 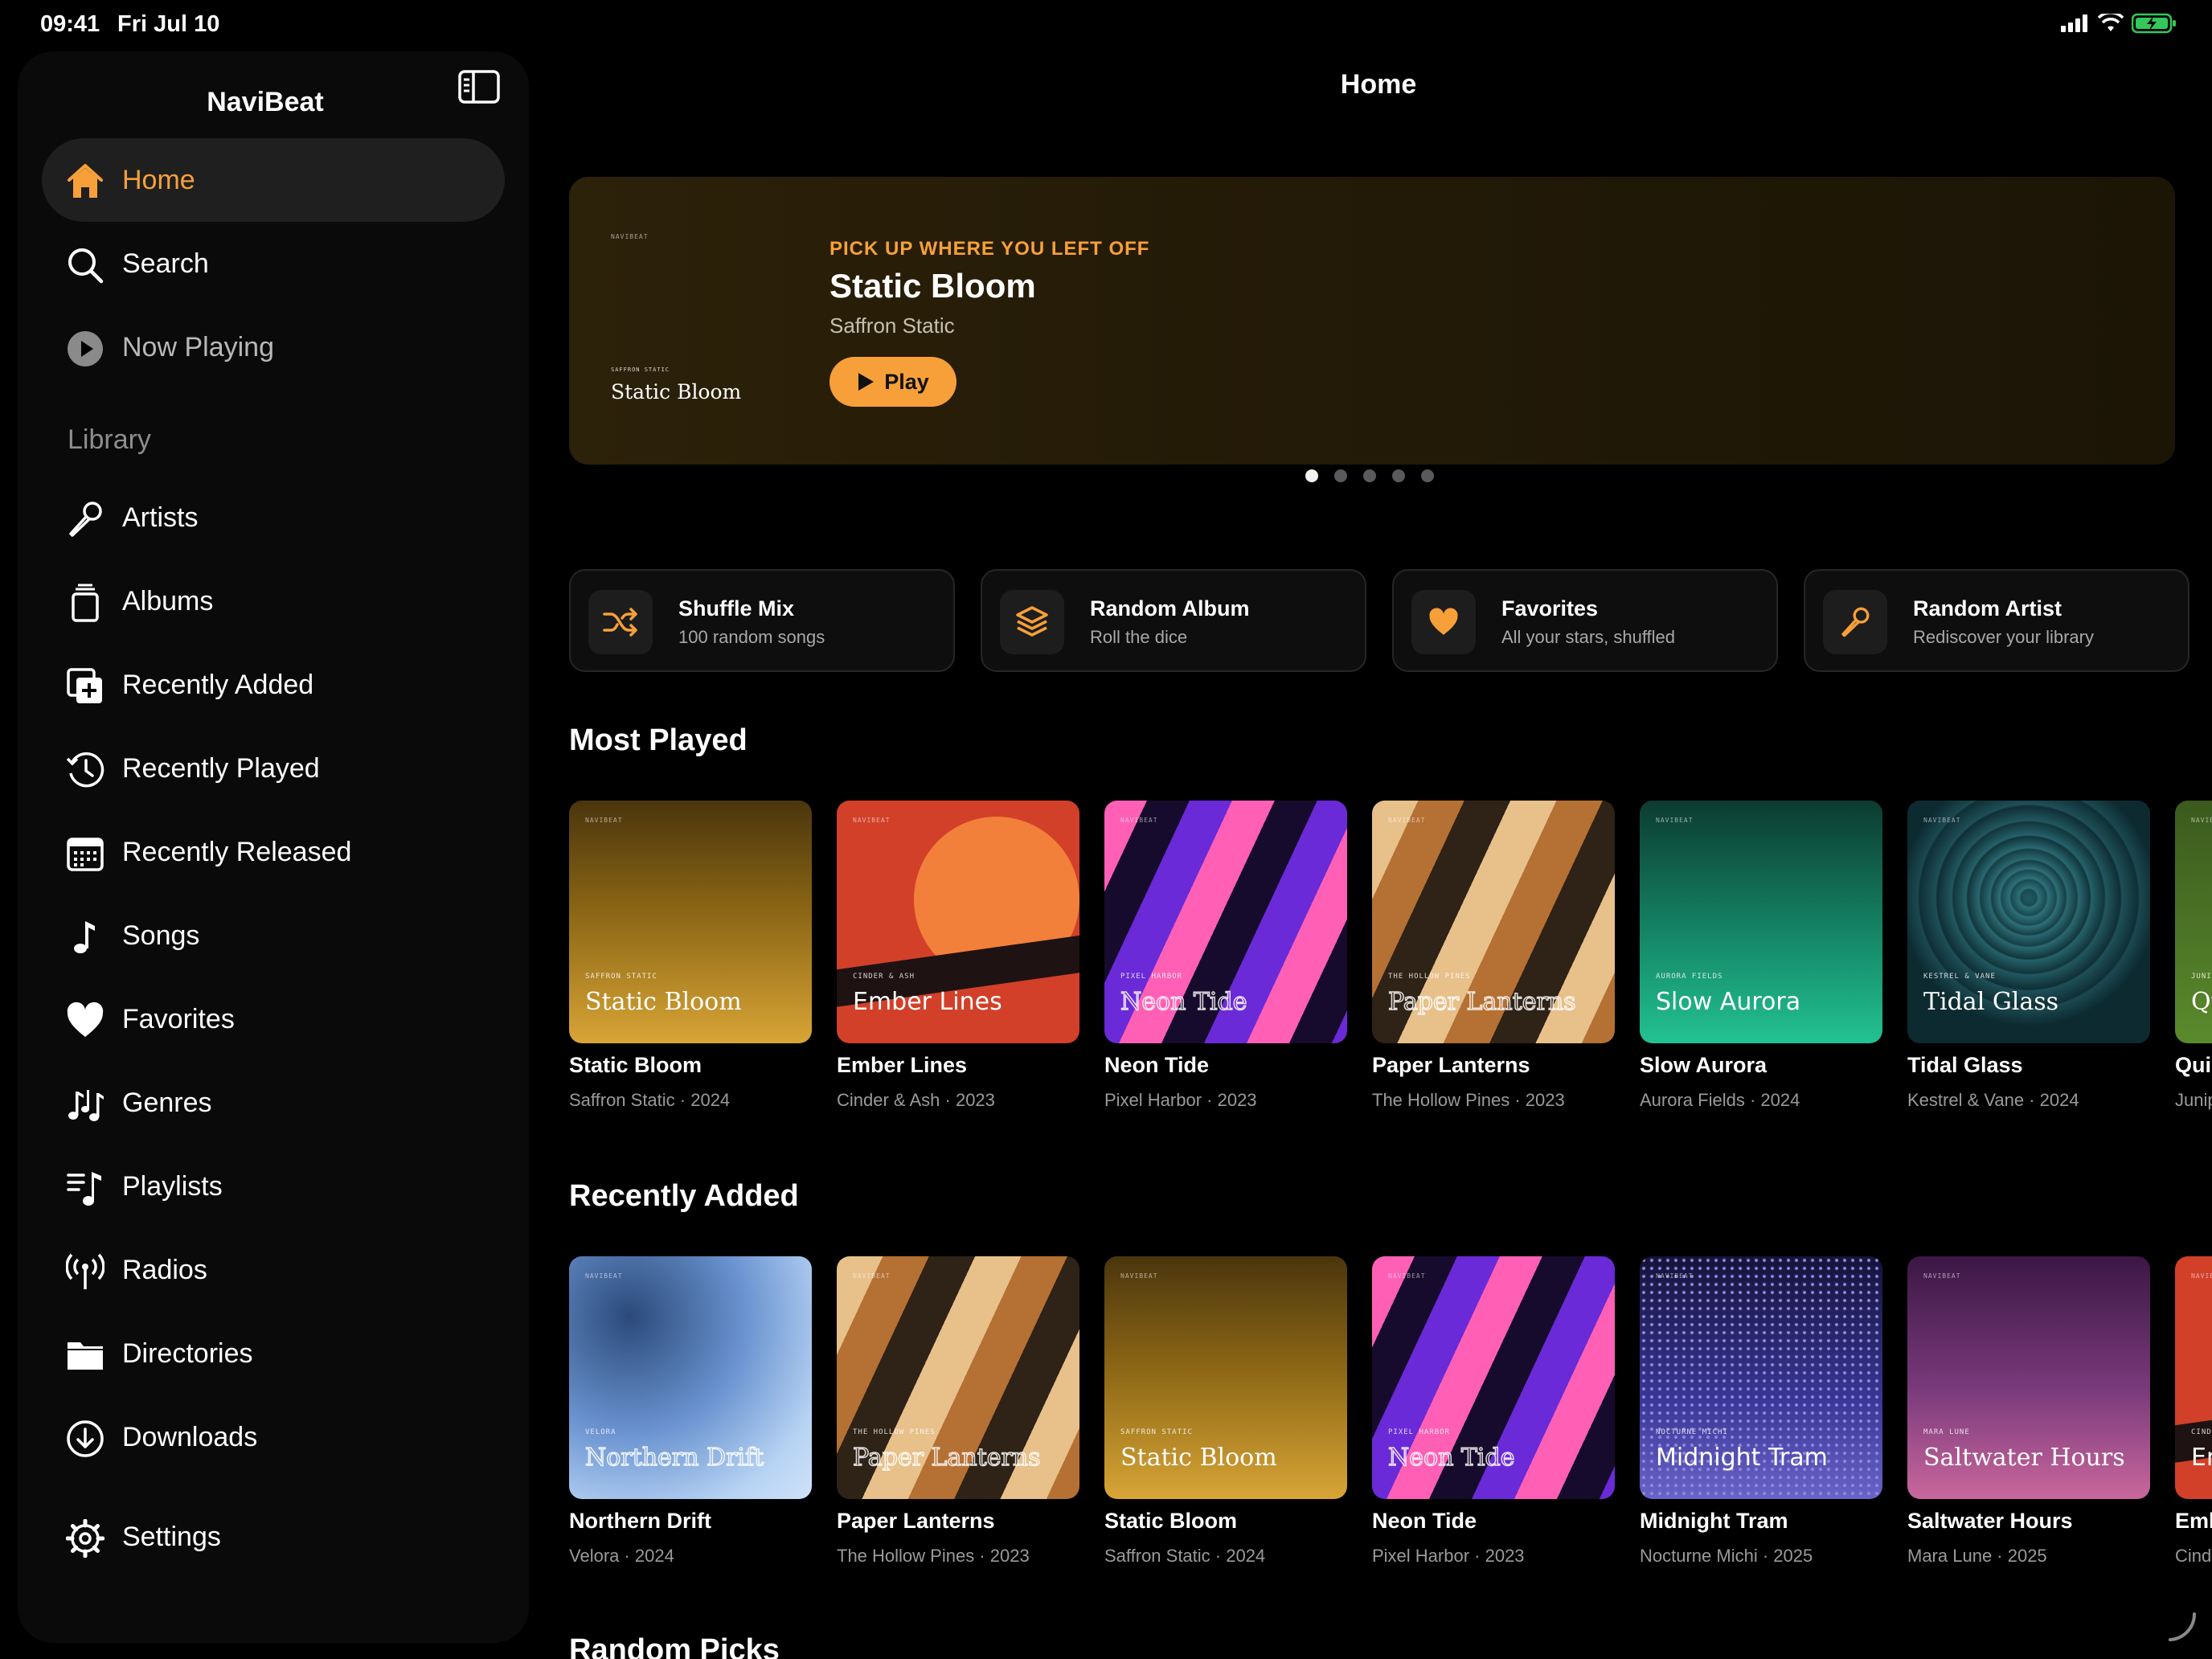 I want to click on album-title: Midnight Tram, so click(x=1714, y=1521).